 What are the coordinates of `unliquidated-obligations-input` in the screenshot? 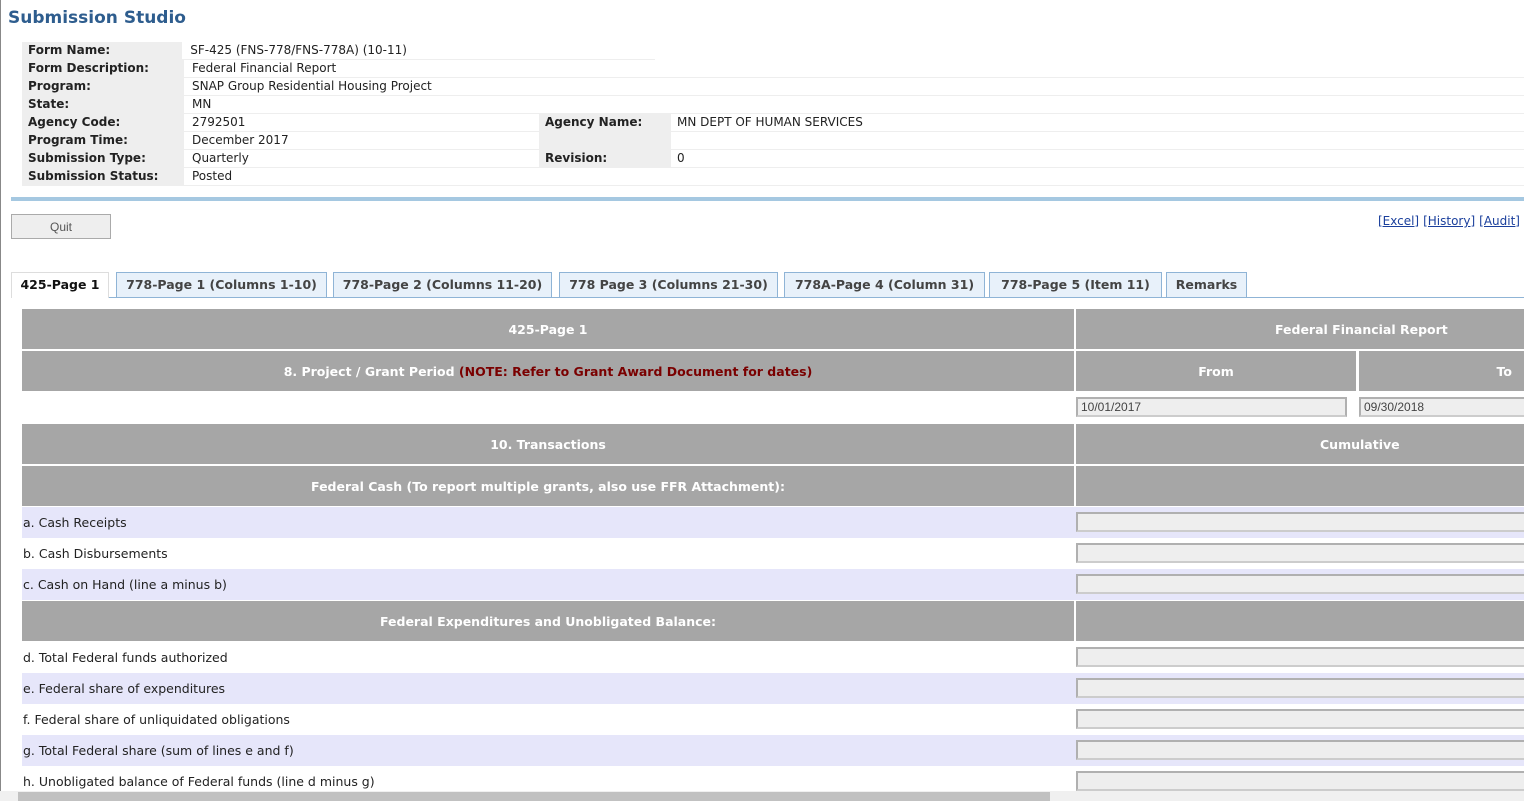 It's located at (1300, 719).